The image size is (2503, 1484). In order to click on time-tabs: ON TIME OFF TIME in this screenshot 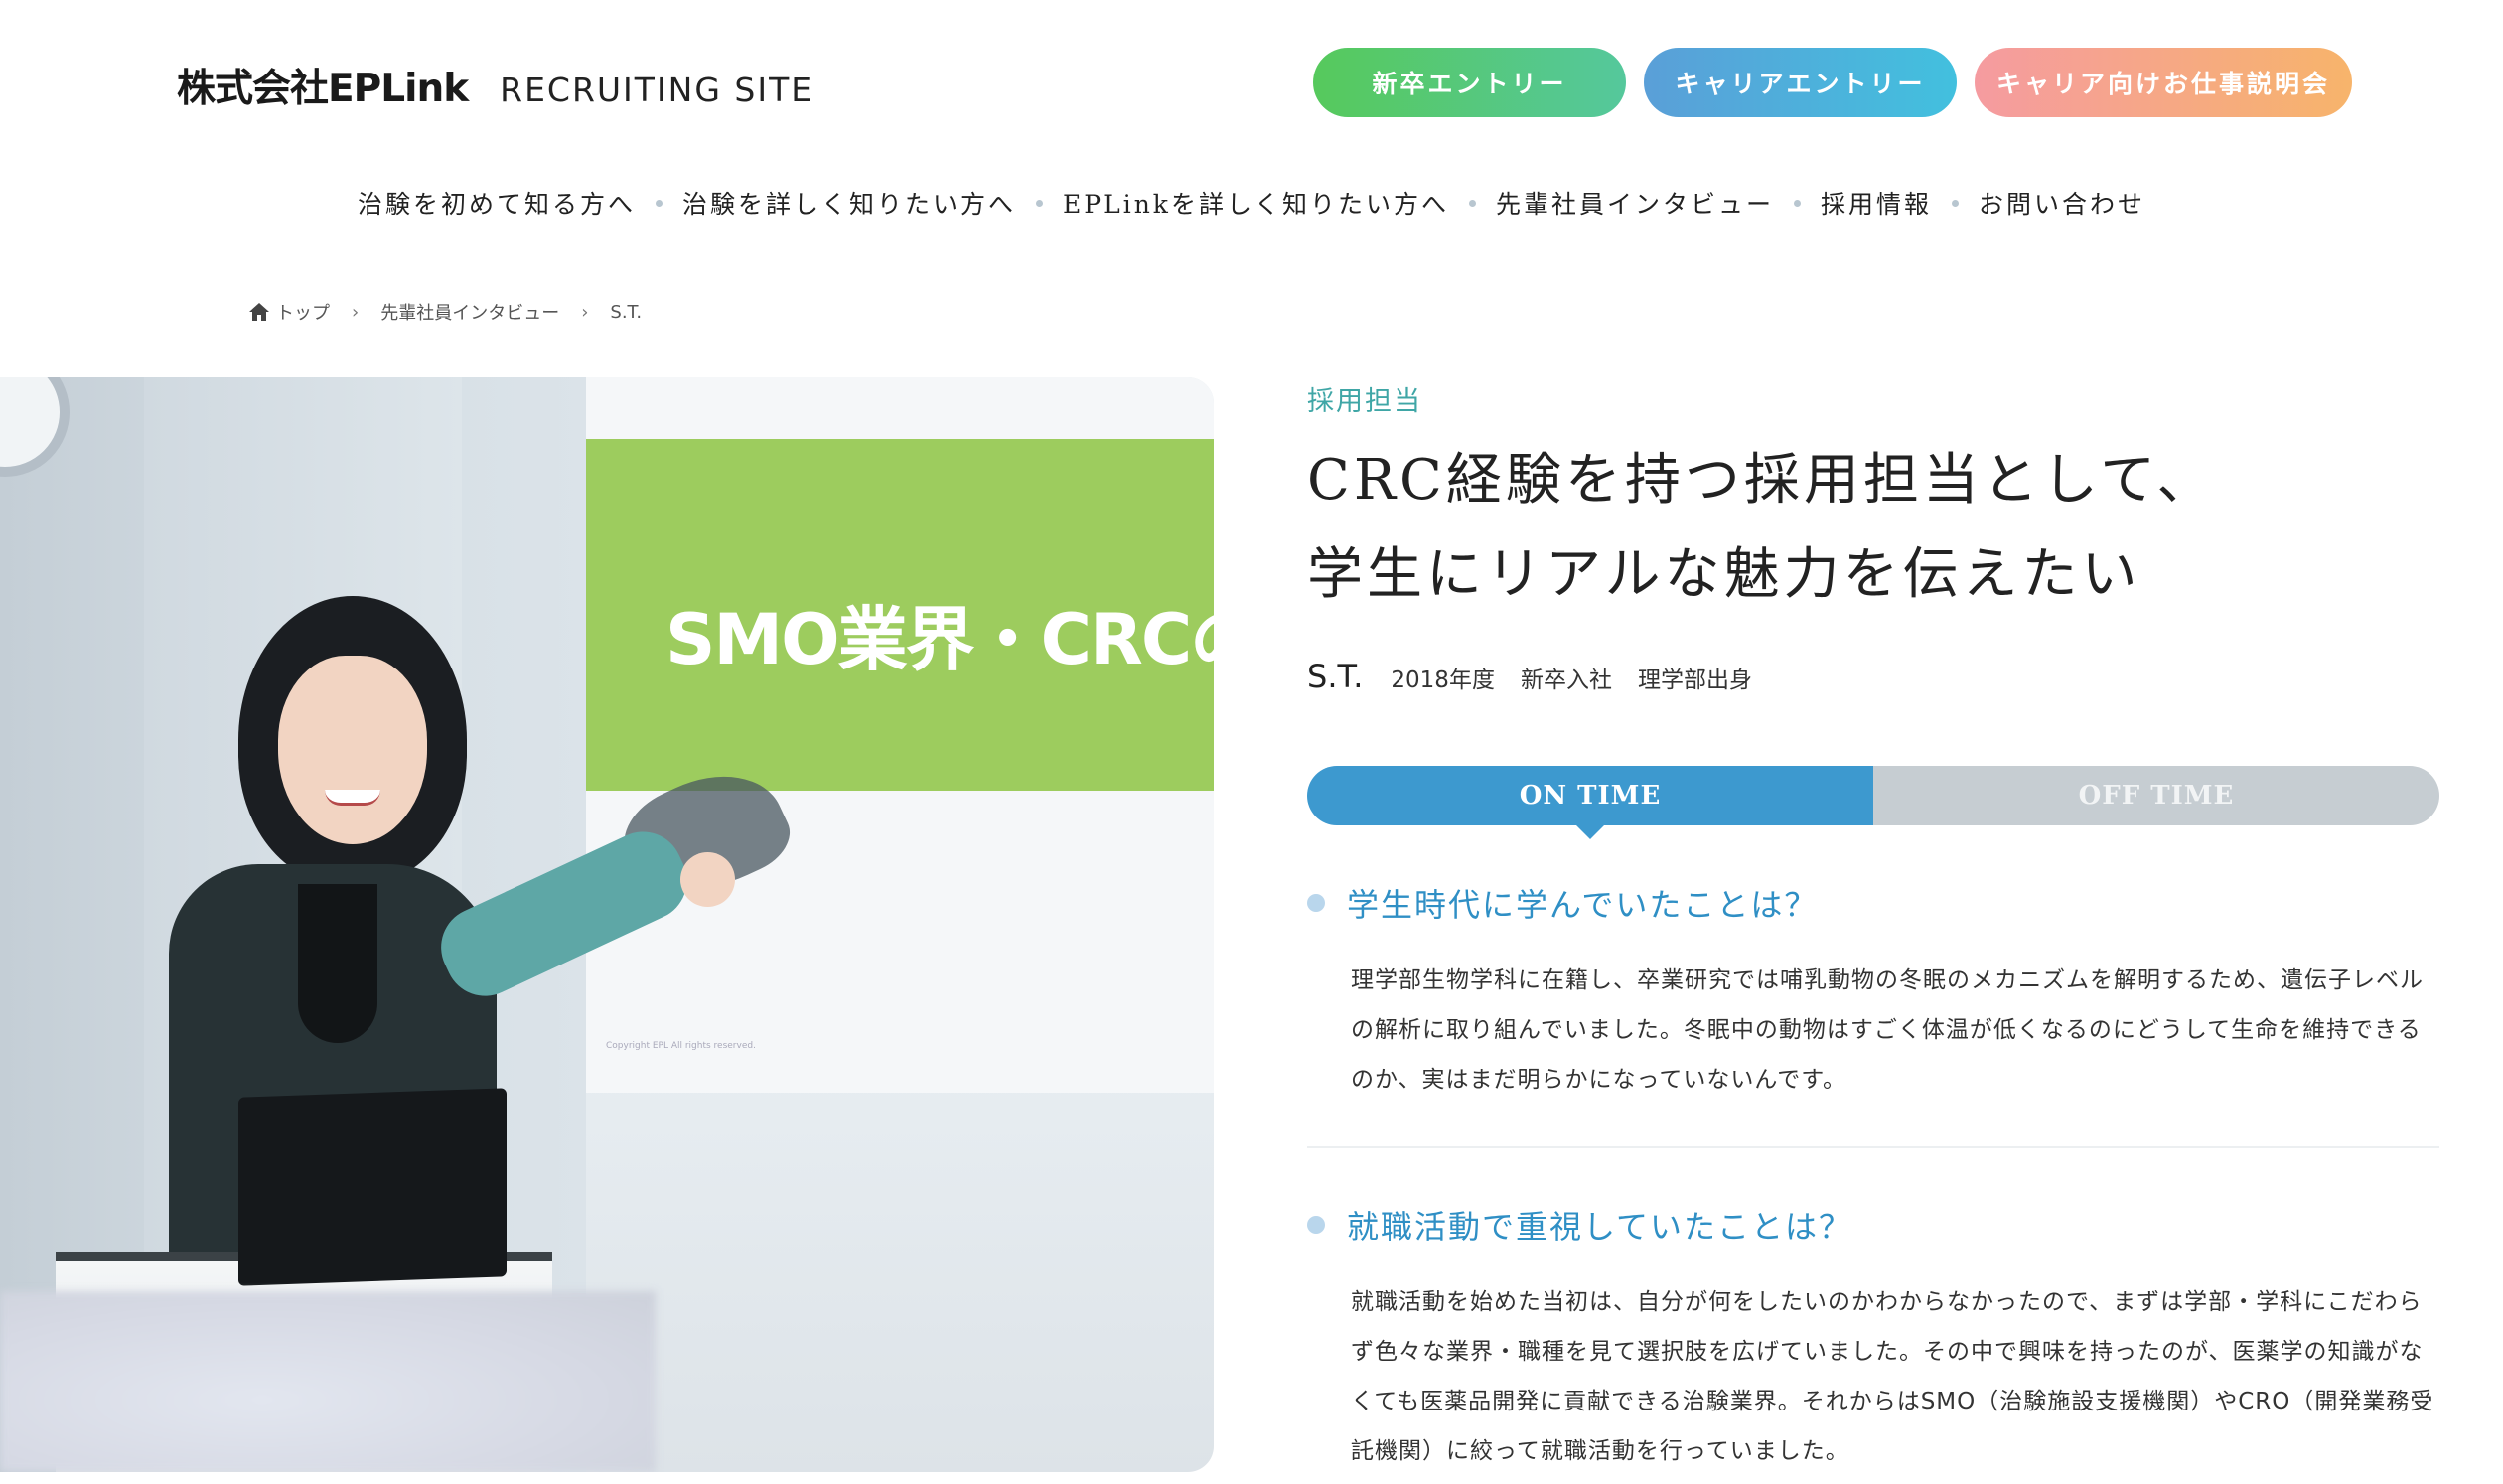, I will do `click(1873, 802)`.